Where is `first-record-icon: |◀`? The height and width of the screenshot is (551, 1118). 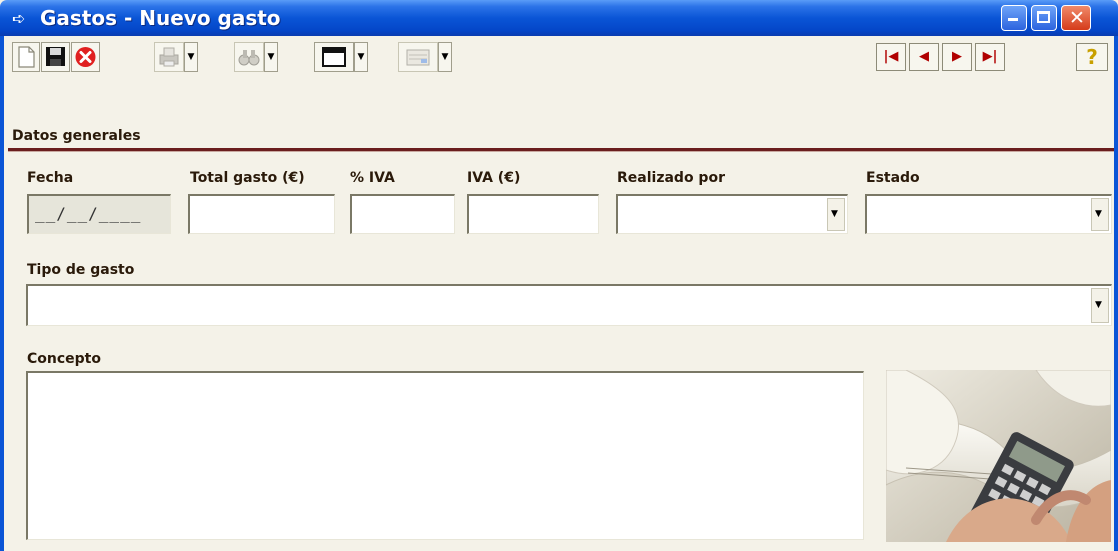
first-record-icon: |◀ is located at coordinates (891, 56).